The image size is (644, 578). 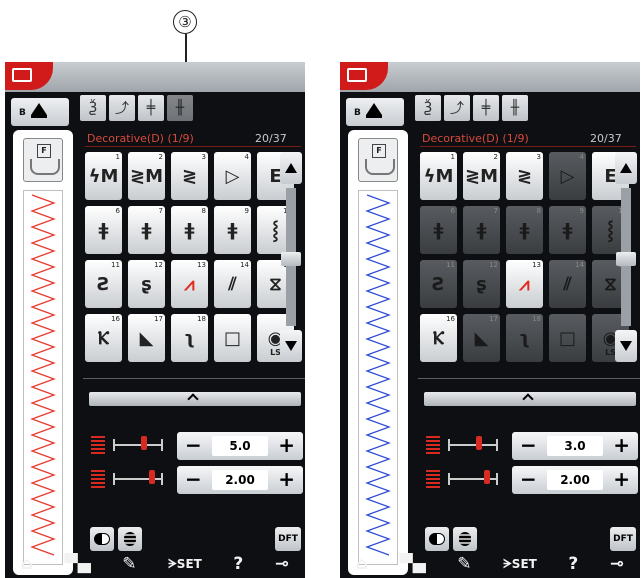 I want to click on stitch-number: 7, so click(x=160, y=211).